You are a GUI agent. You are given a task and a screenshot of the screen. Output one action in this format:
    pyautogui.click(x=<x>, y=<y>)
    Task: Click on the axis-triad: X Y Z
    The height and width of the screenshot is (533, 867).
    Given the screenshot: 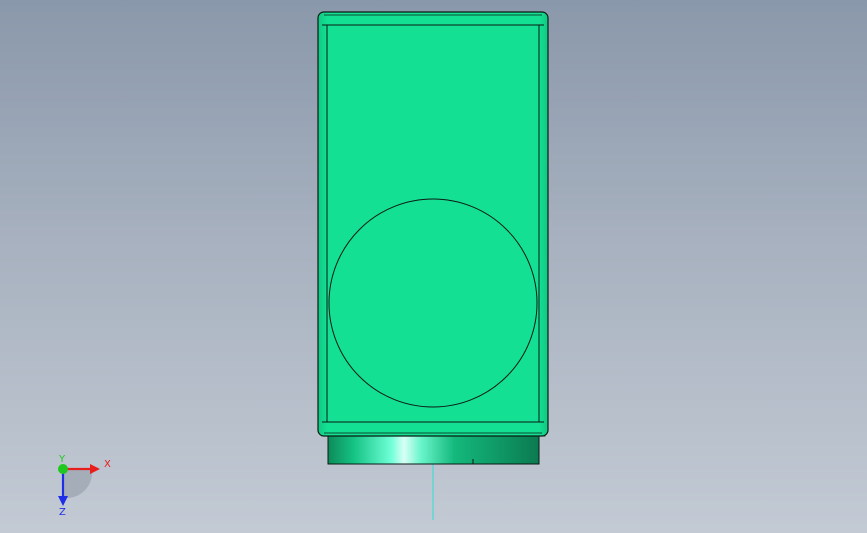 What is the action you would take?
    pyautogui.click(x=84, y=486)
    